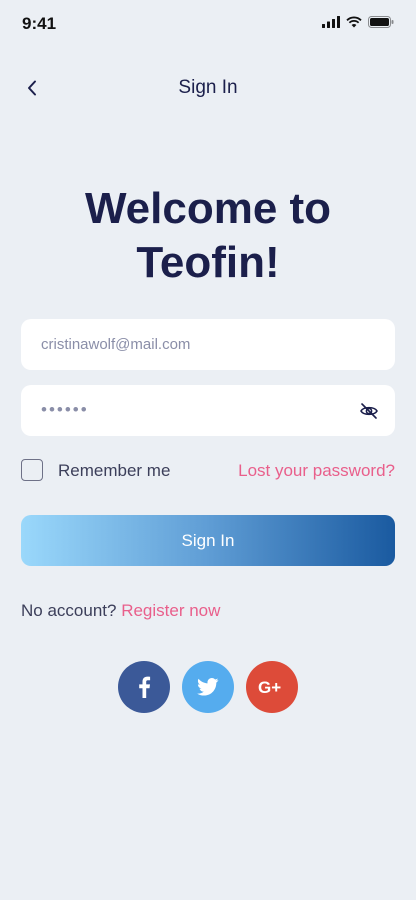  I want to click on status-icons, so click(358, 22).